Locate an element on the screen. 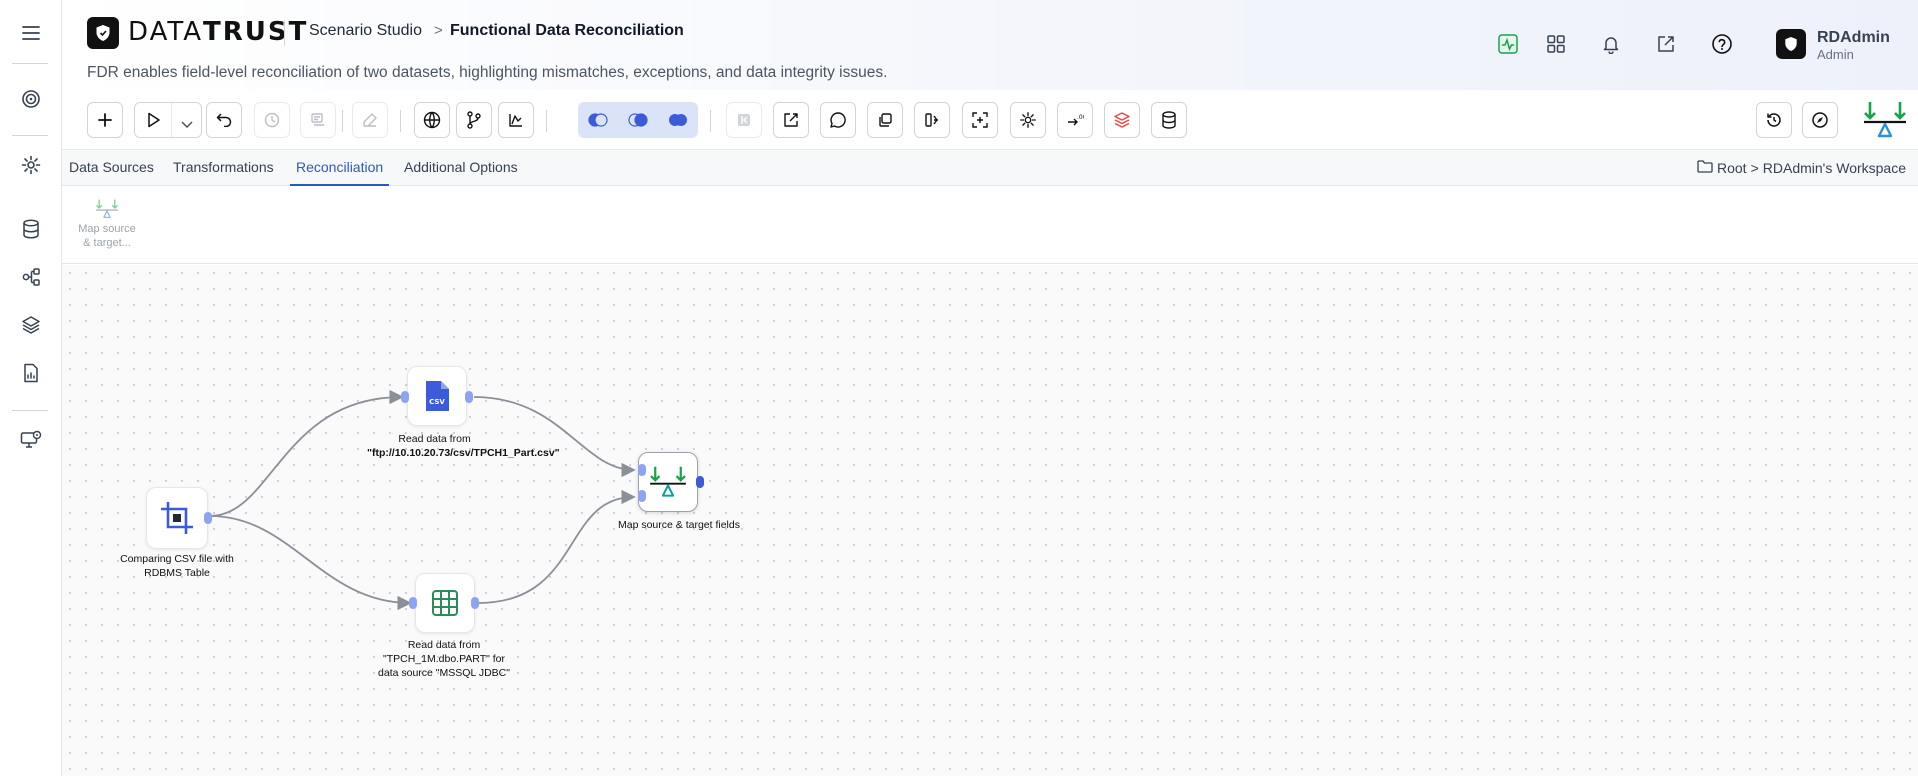 This screenshot has height=776, width=1918. join-left-icon is located at coordinates (598, 120).